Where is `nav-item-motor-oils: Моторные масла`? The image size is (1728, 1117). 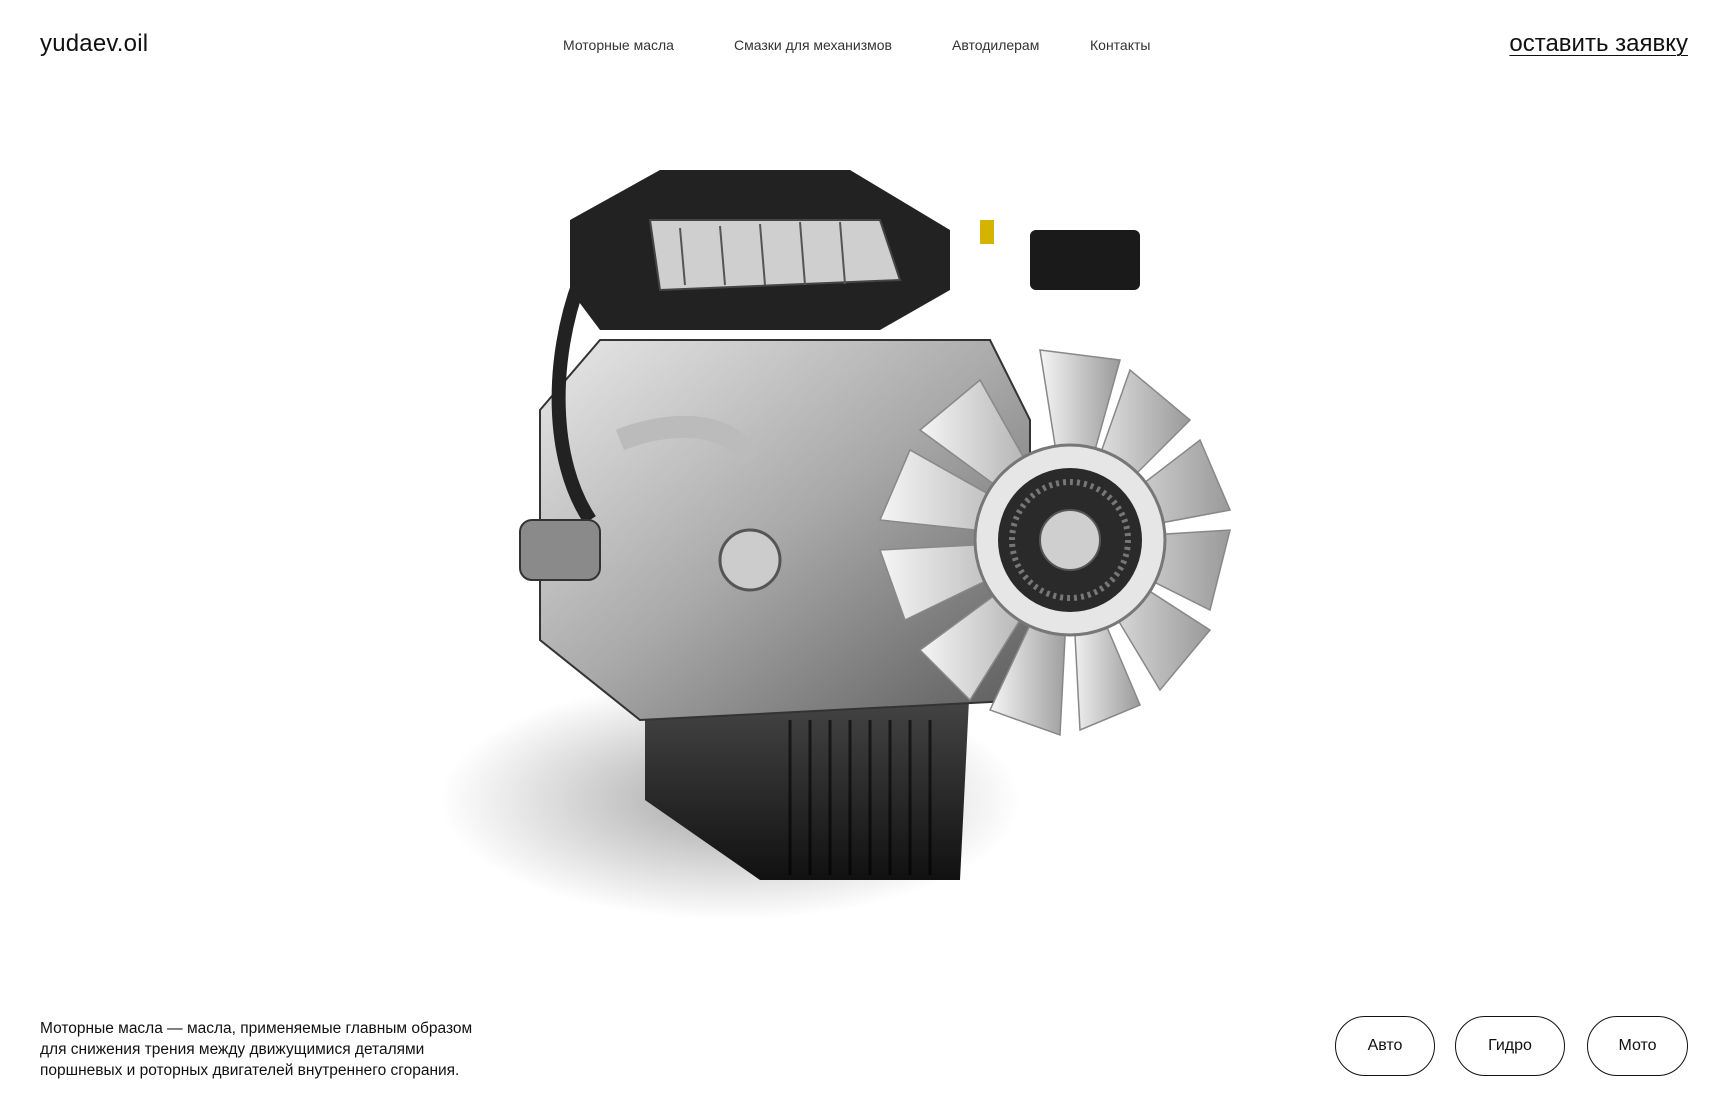 nav-item-motor-oils: Моторные масла is located at coordinates (618, 45).